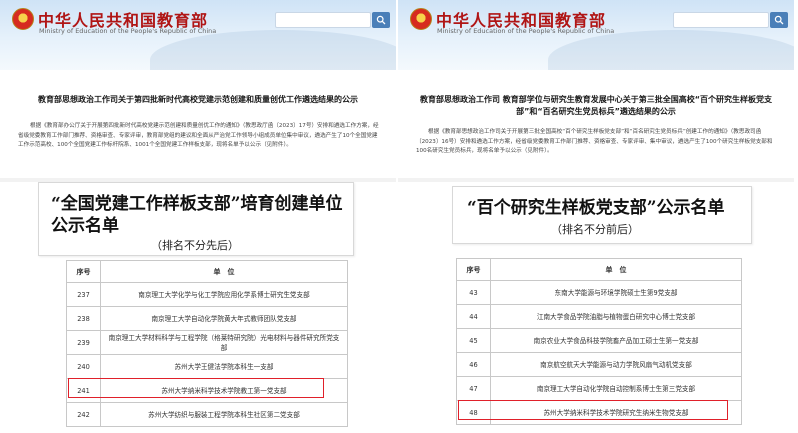 This screenshot has height=433, width=798. I want to click on table-row: 44 江南大学食品学院油脂与植物蛋白研究中心博士党支部, so click(599, 316).